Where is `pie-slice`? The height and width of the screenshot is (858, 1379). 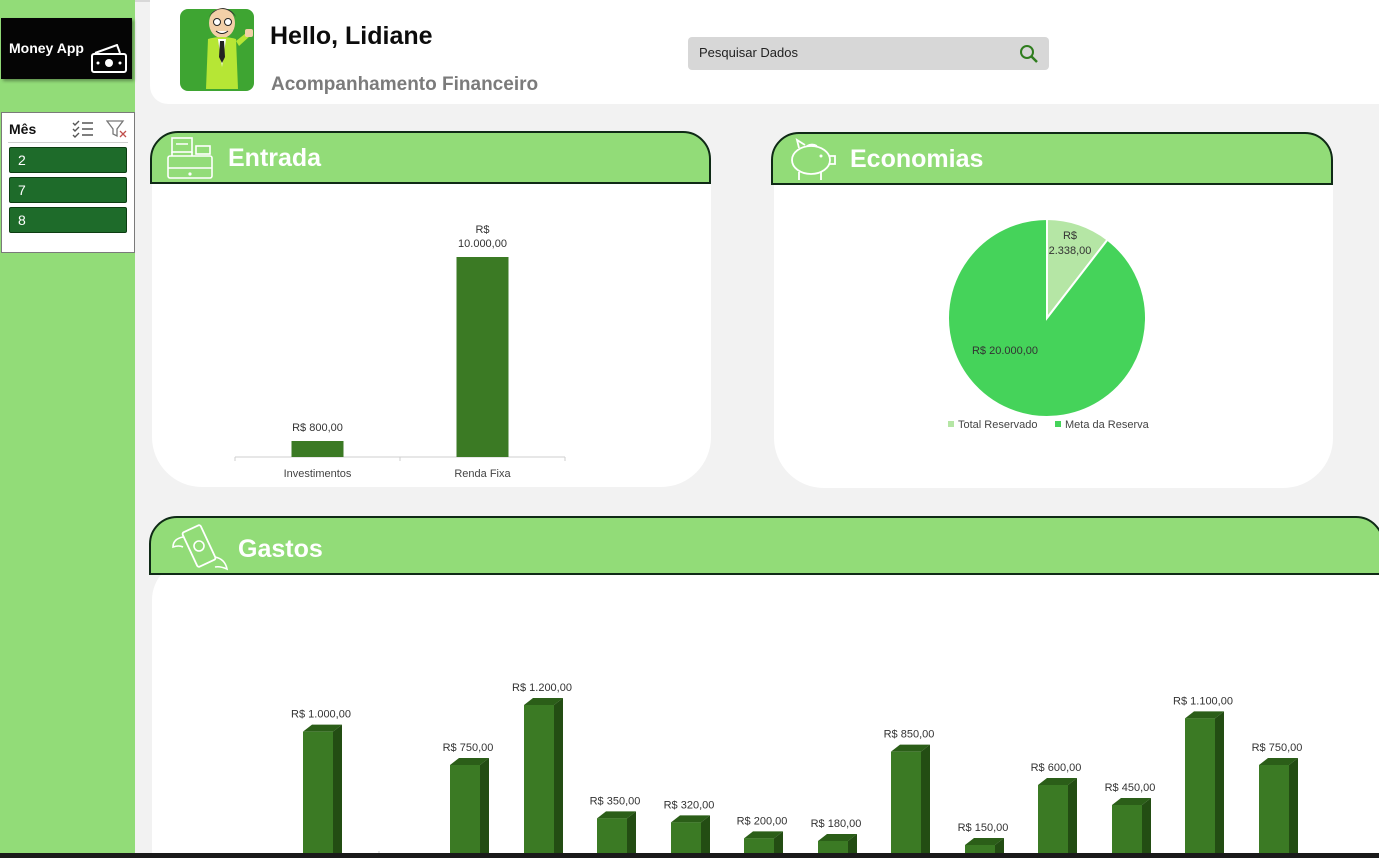
pie-slice is located at coordinates (1047, 317).